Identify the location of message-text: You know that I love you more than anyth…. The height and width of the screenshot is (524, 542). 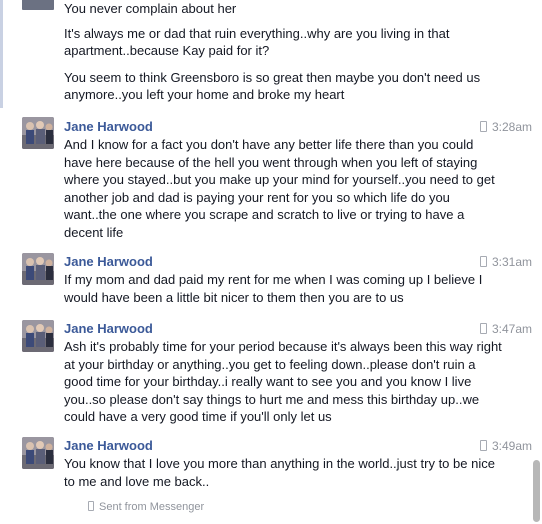
(279, 472).